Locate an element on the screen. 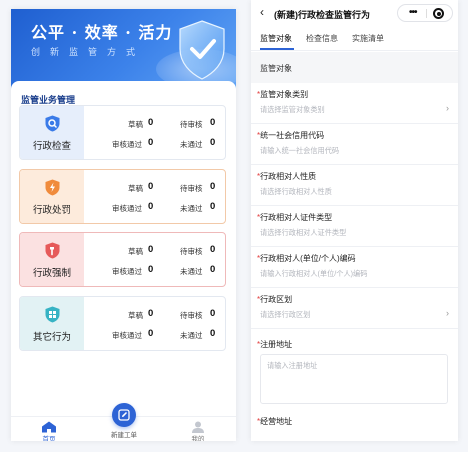 This screenshot has width=468, height=452. page-title: (新建)行政检查监管行为 is located at coordinates (322, 15).